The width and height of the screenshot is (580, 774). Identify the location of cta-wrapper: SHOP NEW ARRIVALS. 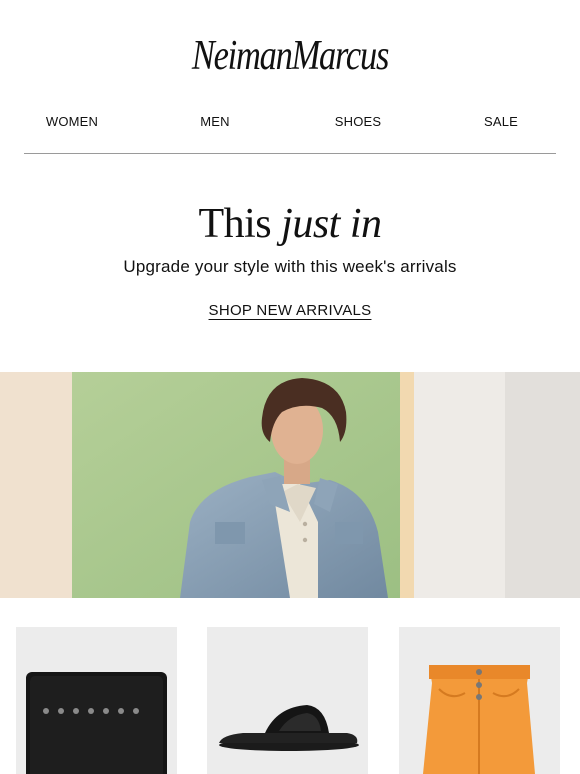
(290, 311).